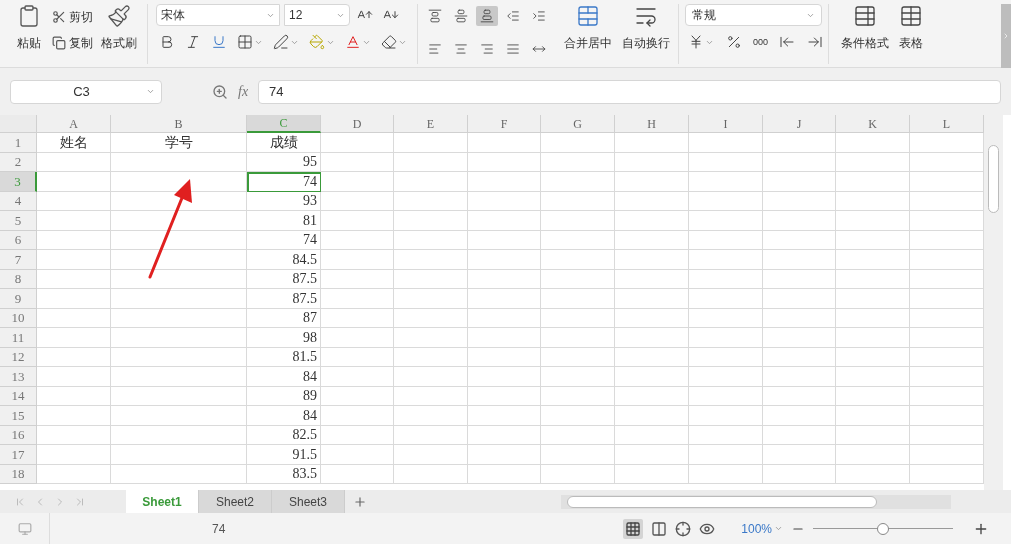 The height and width of the screenshot is (544, 1011). Describe the element at coordinates (59, 17) in the screenshot. I see `scissors-icon` at that location.